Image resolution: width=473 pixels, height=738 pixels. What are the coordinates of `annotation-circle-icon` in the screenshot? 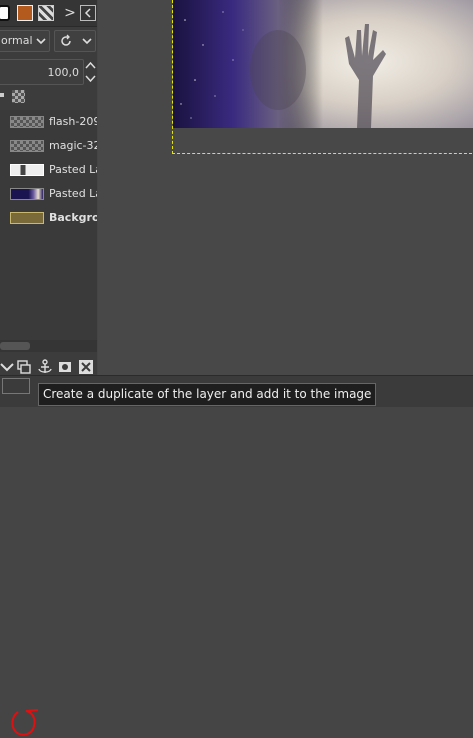 It's located at (25, 722).